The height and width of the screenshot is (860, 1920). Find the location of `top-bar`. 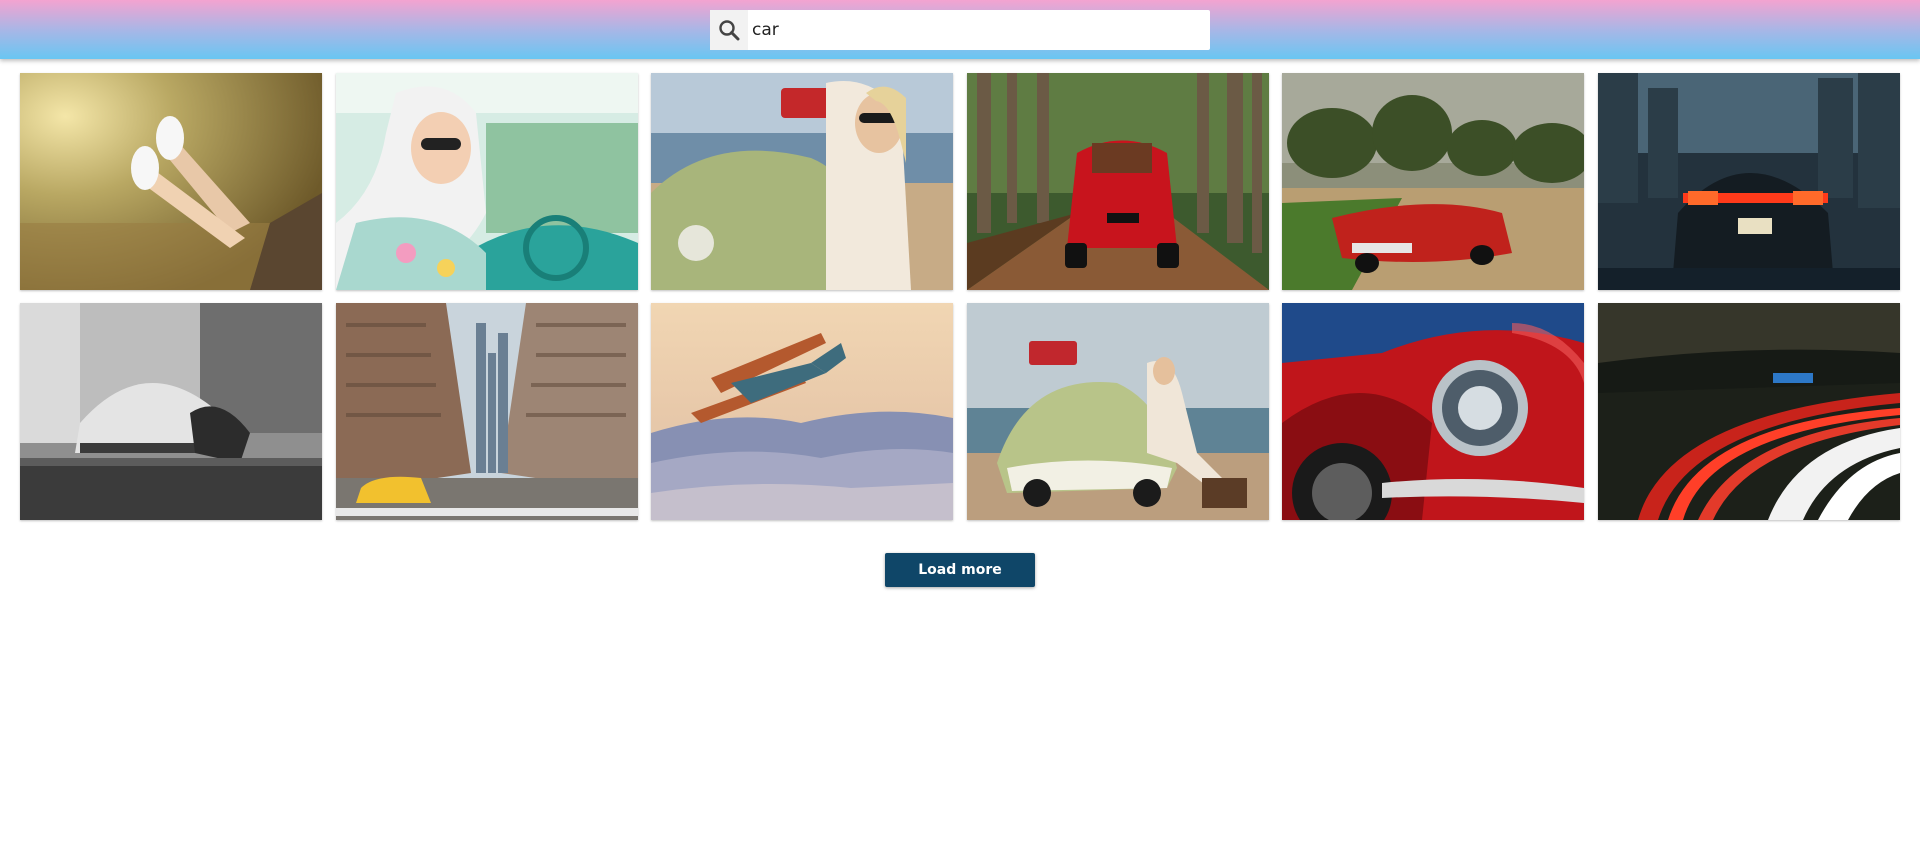

top-bar is located at coordinates (960, 29).